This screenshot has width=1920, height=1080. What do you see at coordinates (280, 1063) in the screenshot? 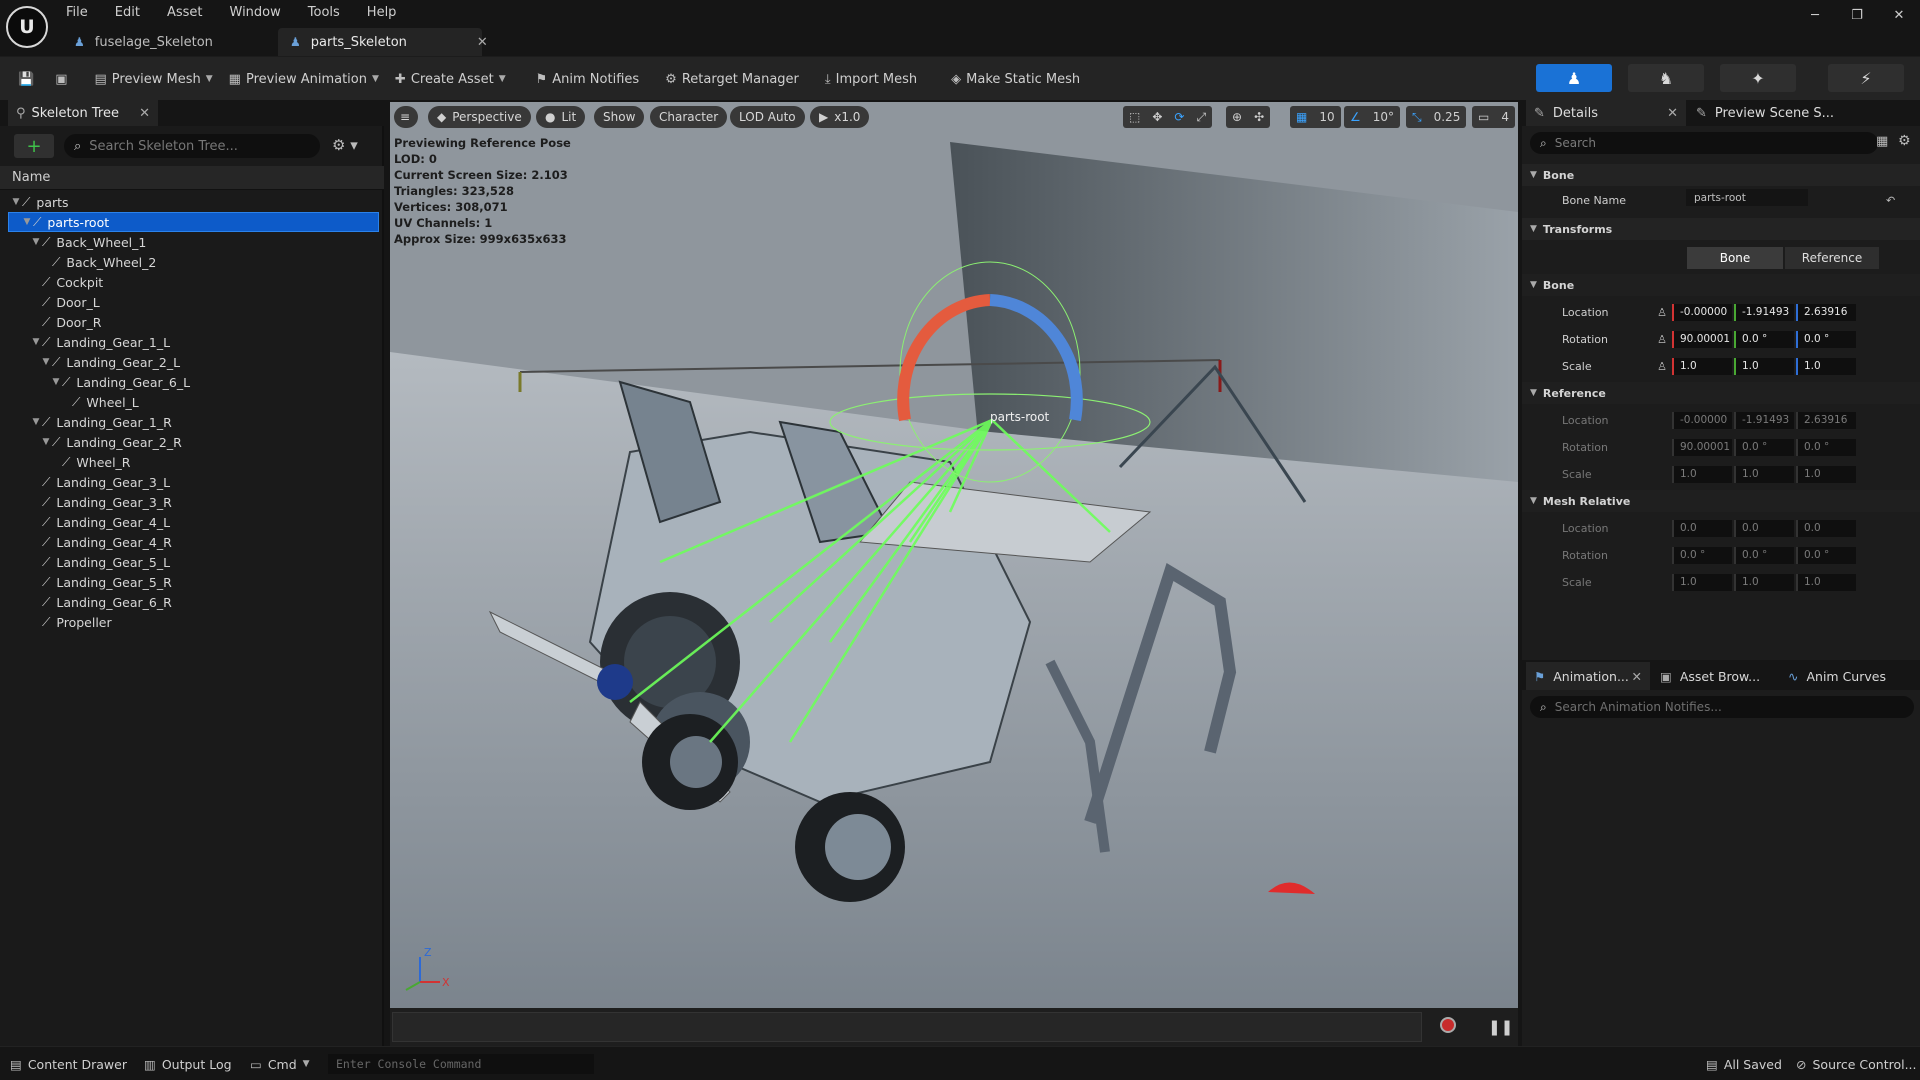
I see `cmd-dropdown: ▭ Cmd ▼` at bounding box center [280, 1063].